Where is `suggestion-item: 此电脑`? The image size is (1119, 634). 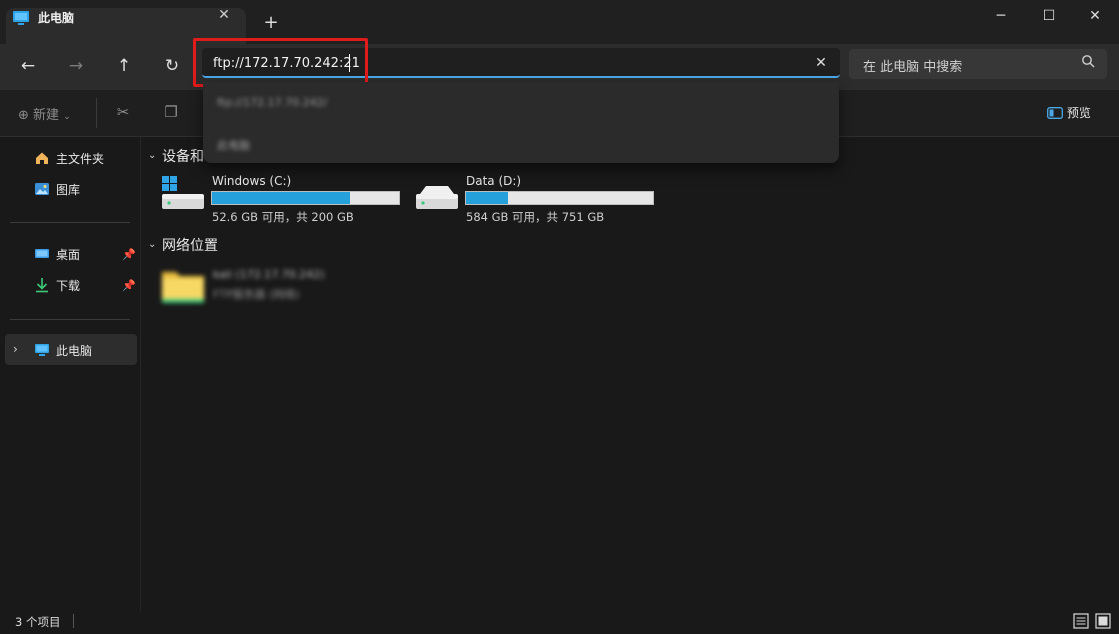
suggestion-item: 此电脑 is located at coordinates (233, 145).